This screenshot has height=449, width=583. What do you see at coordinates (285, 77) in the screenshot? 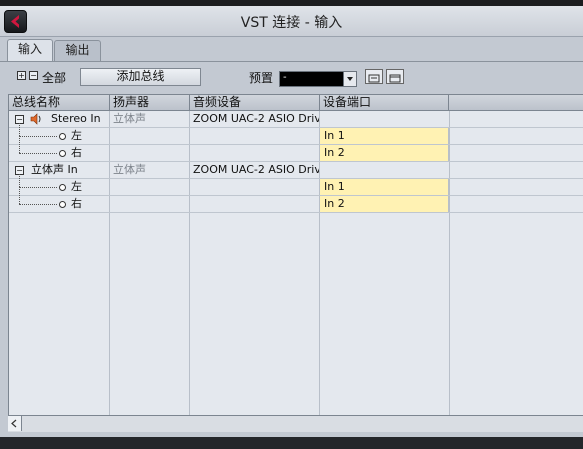
I see `preset-value: -` at bounding box center [285, 77].